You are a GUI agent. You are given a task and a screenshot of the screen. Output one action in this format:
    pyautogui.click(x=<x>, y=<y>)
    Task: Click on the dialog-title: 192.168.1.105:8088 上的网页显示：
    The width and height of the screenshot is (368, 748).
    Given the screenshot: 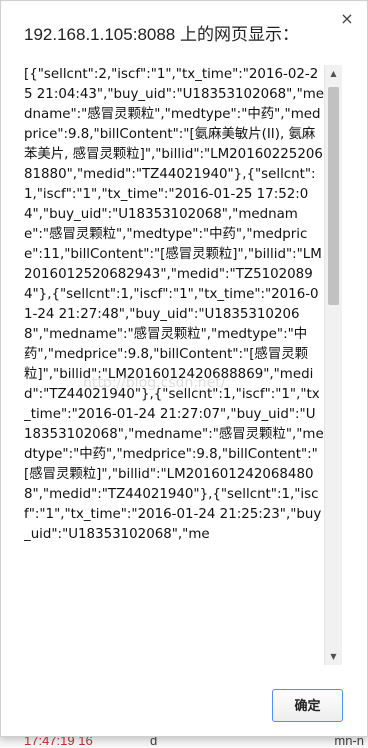 What is the action you would take?
    pyautogui.click(x=161, y=34)
    